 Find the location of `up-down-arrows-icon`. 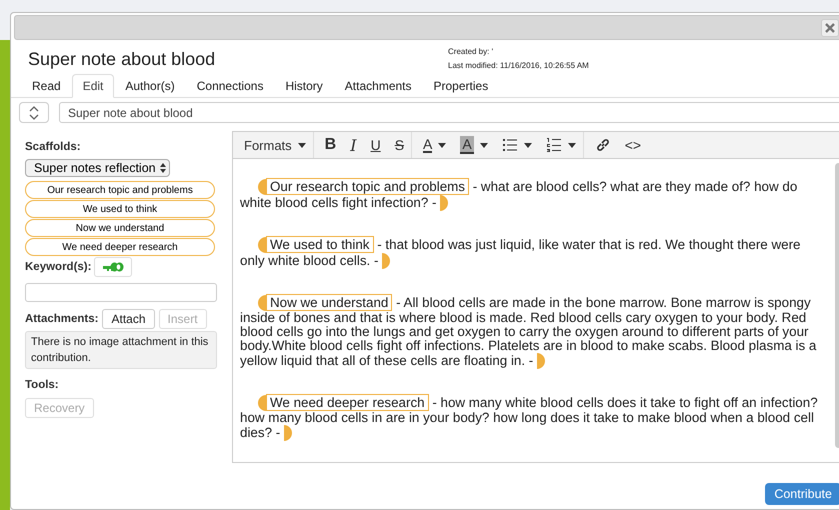

up-down-arrows-icon is located at coordinates (34, 113).